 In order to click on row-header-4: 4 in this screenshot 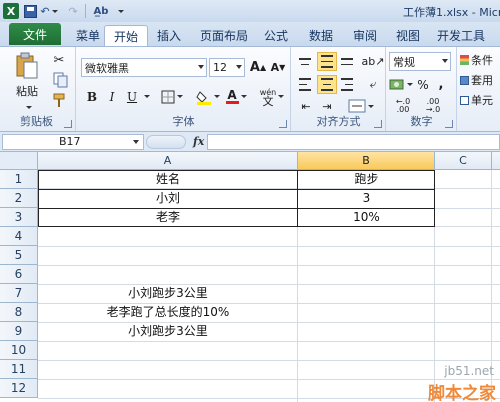, I will do `click(19, 236)`.